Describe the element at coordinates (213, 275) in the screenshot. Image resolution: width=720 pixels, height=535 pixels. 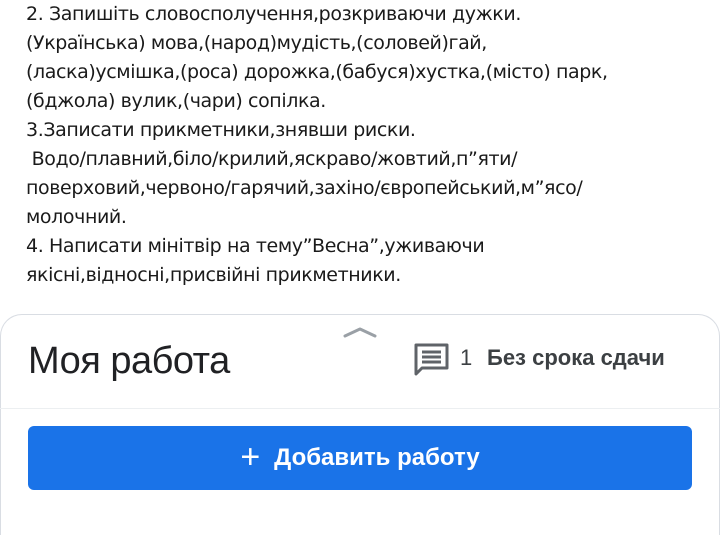
I see `assignment-line: якісні,відносні,присвійні прикметники.` at that location.